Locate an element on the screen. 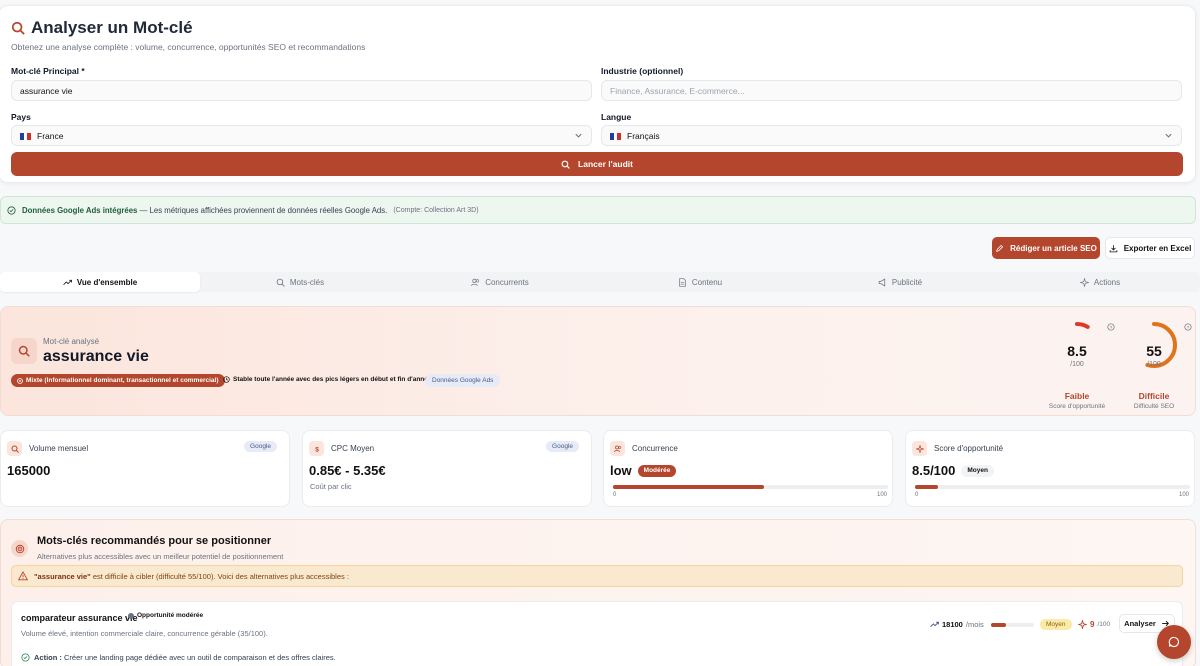  tab-actions: Actions is located at coordinates (1100, 282).